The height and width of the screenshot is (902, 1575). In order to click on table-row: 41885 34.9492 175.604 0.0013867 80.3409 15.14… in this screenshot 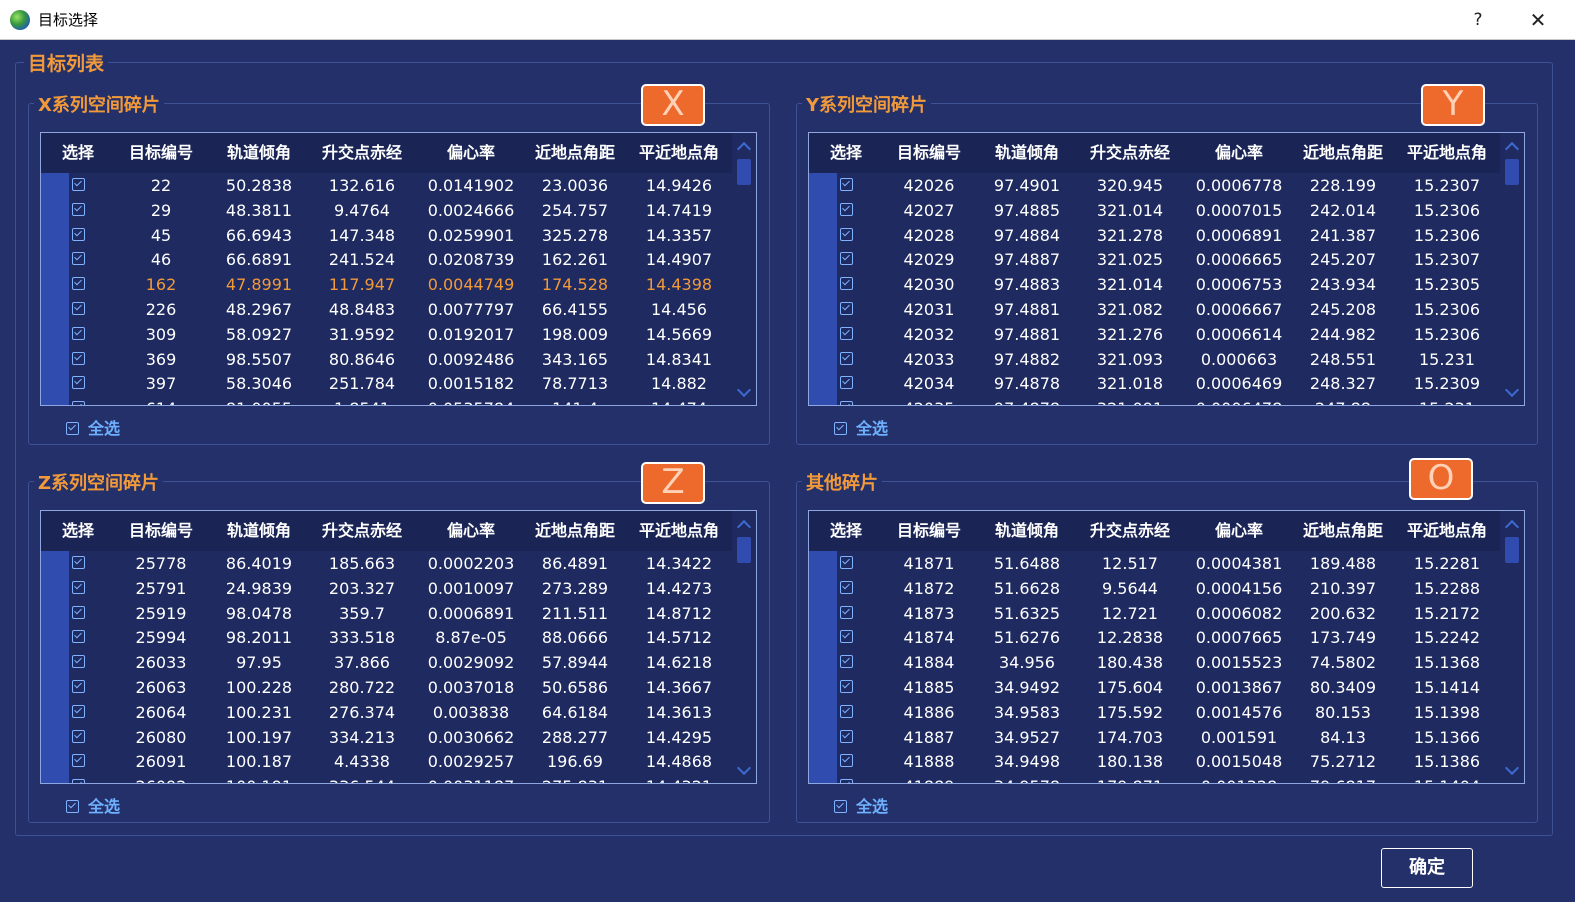, I will do `click(1154, 687)`.